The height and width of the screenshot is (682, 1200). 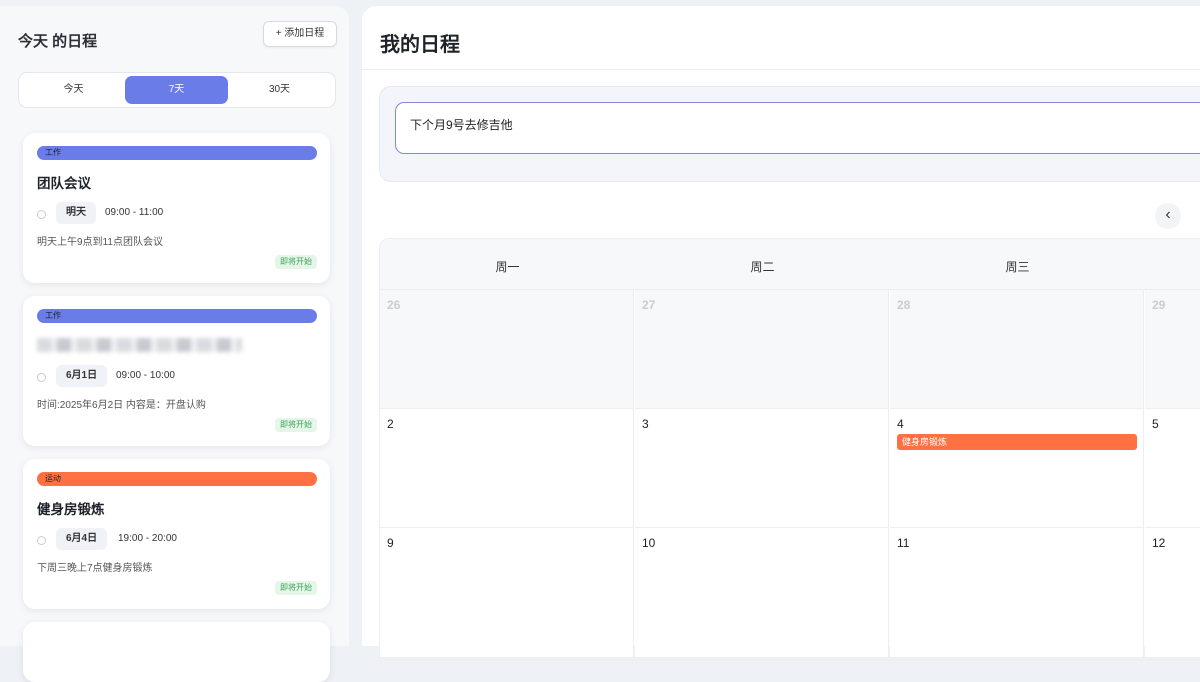 What do you see at coordinates (790, 264) in the screenshot?
I see `weekday-header: 周一 周二 周三` at bounding box center [790, 264].